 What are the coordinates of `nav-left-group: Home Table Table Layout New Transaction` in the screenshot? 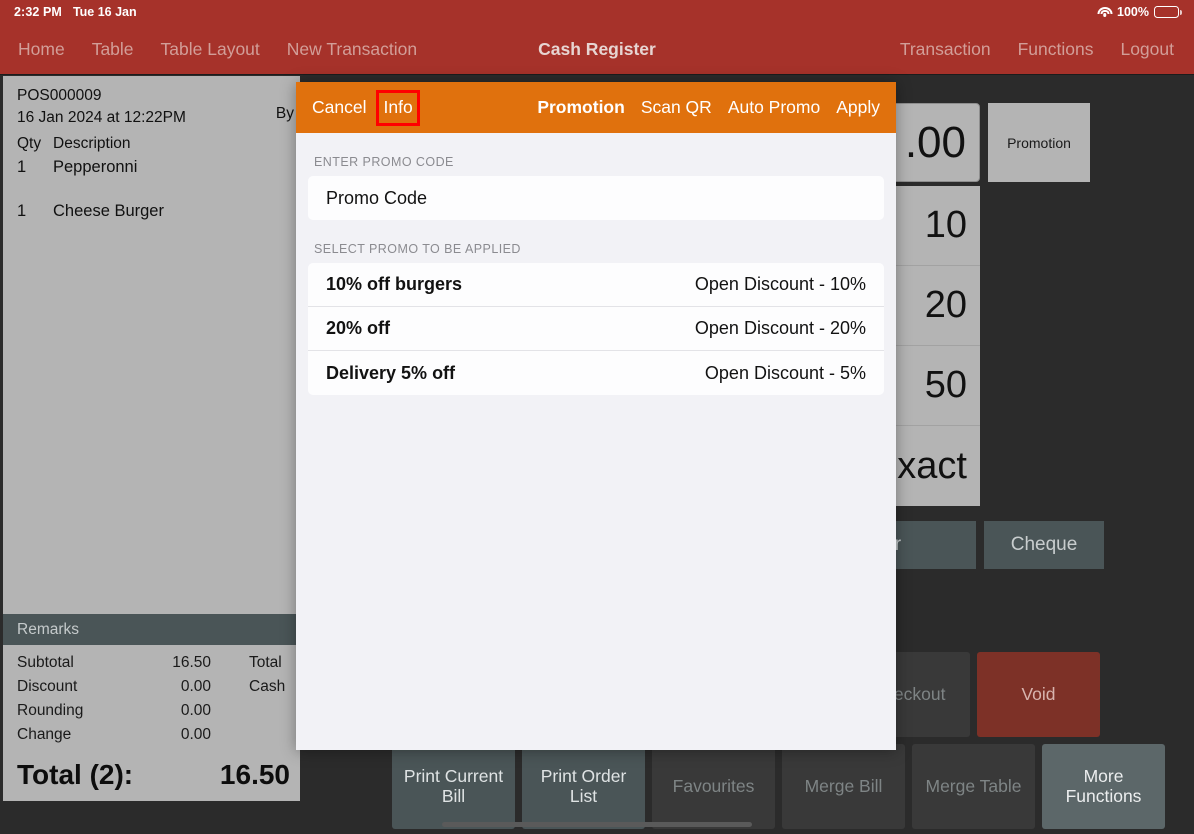 It's located at (217, 49).